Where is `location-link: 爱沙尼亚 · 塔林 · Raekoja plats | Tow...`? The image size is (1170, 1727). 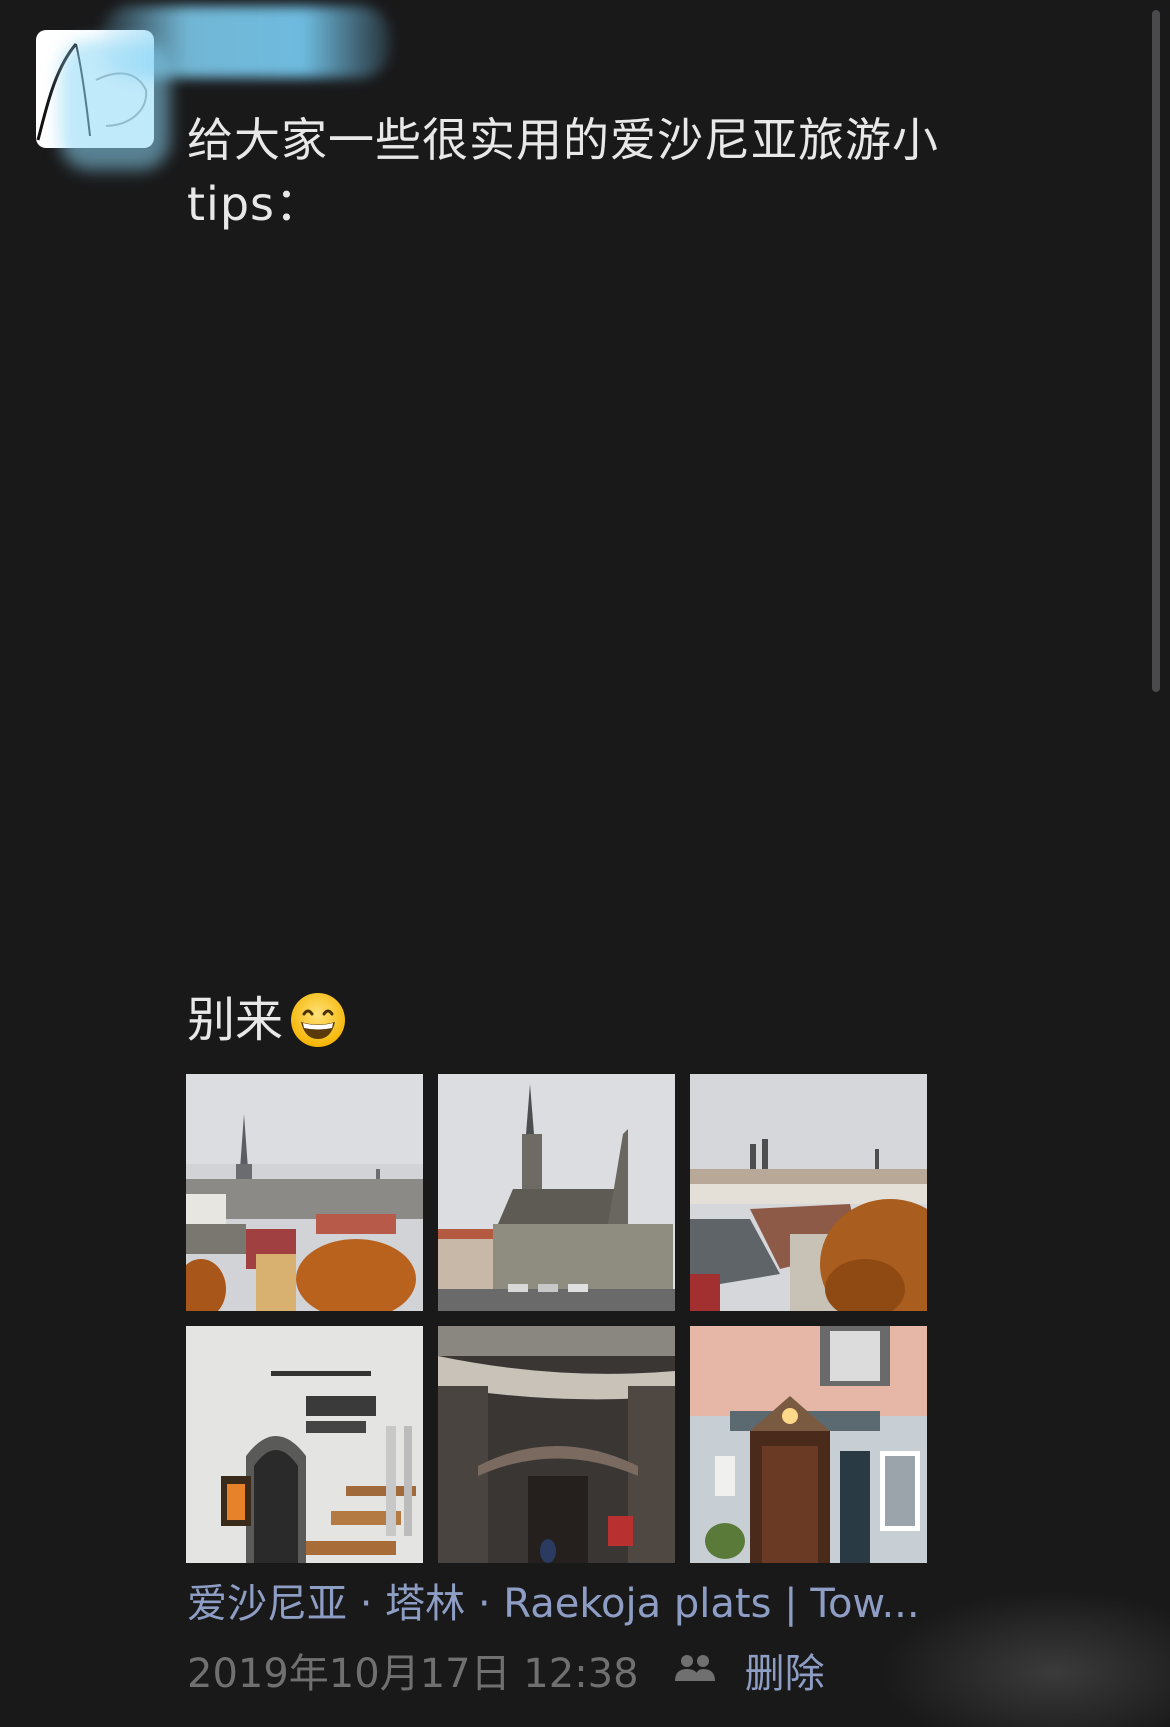
location-link: 爱沙尼亚 · 塔林 · Raekoja plats | Tow... is located at coordinates (567, 1604).